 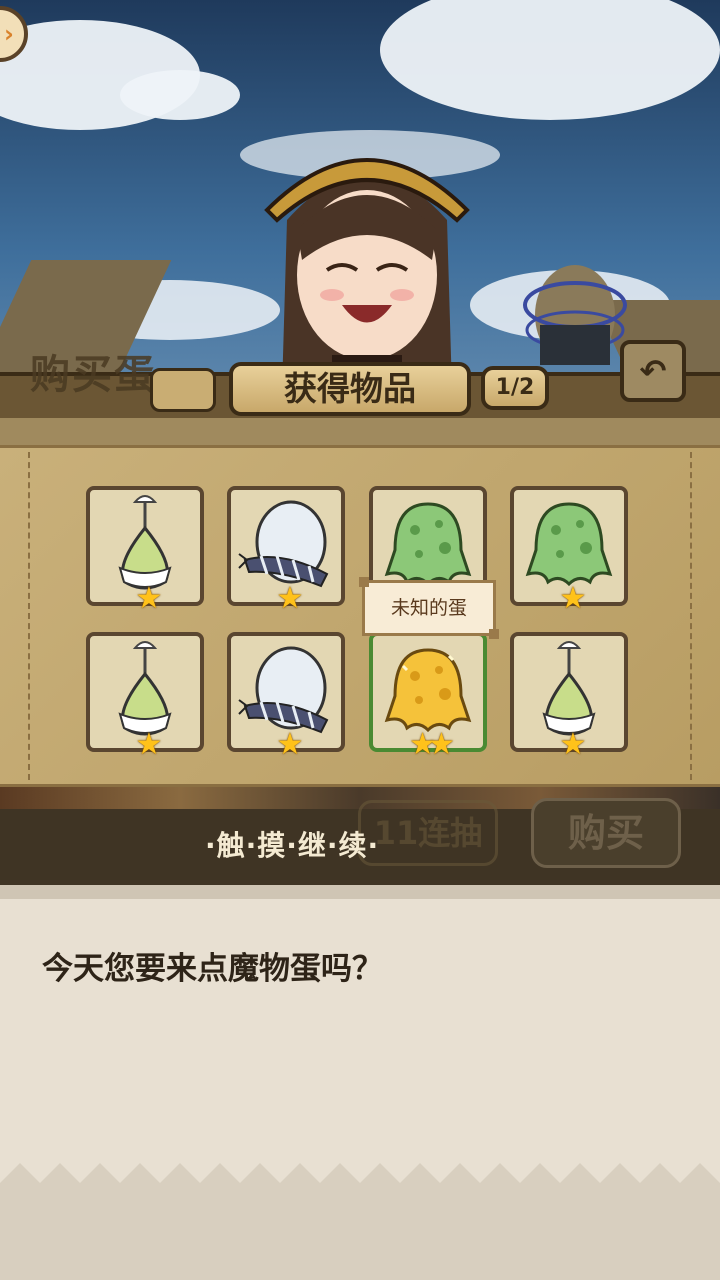 I want to click on dialog-zigzag-edge, so click(x=360, y=1221).